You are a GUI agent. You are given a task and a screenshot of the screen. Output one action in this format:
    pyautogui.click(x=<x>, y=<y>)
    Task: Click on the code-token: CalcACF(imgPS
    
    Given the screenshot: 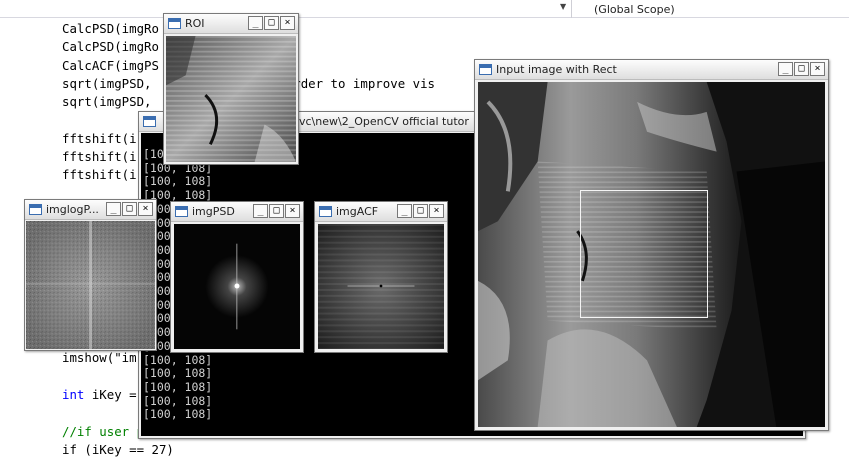 What is the action you would take?
    pyautogui.click(x=110, y=65)
    